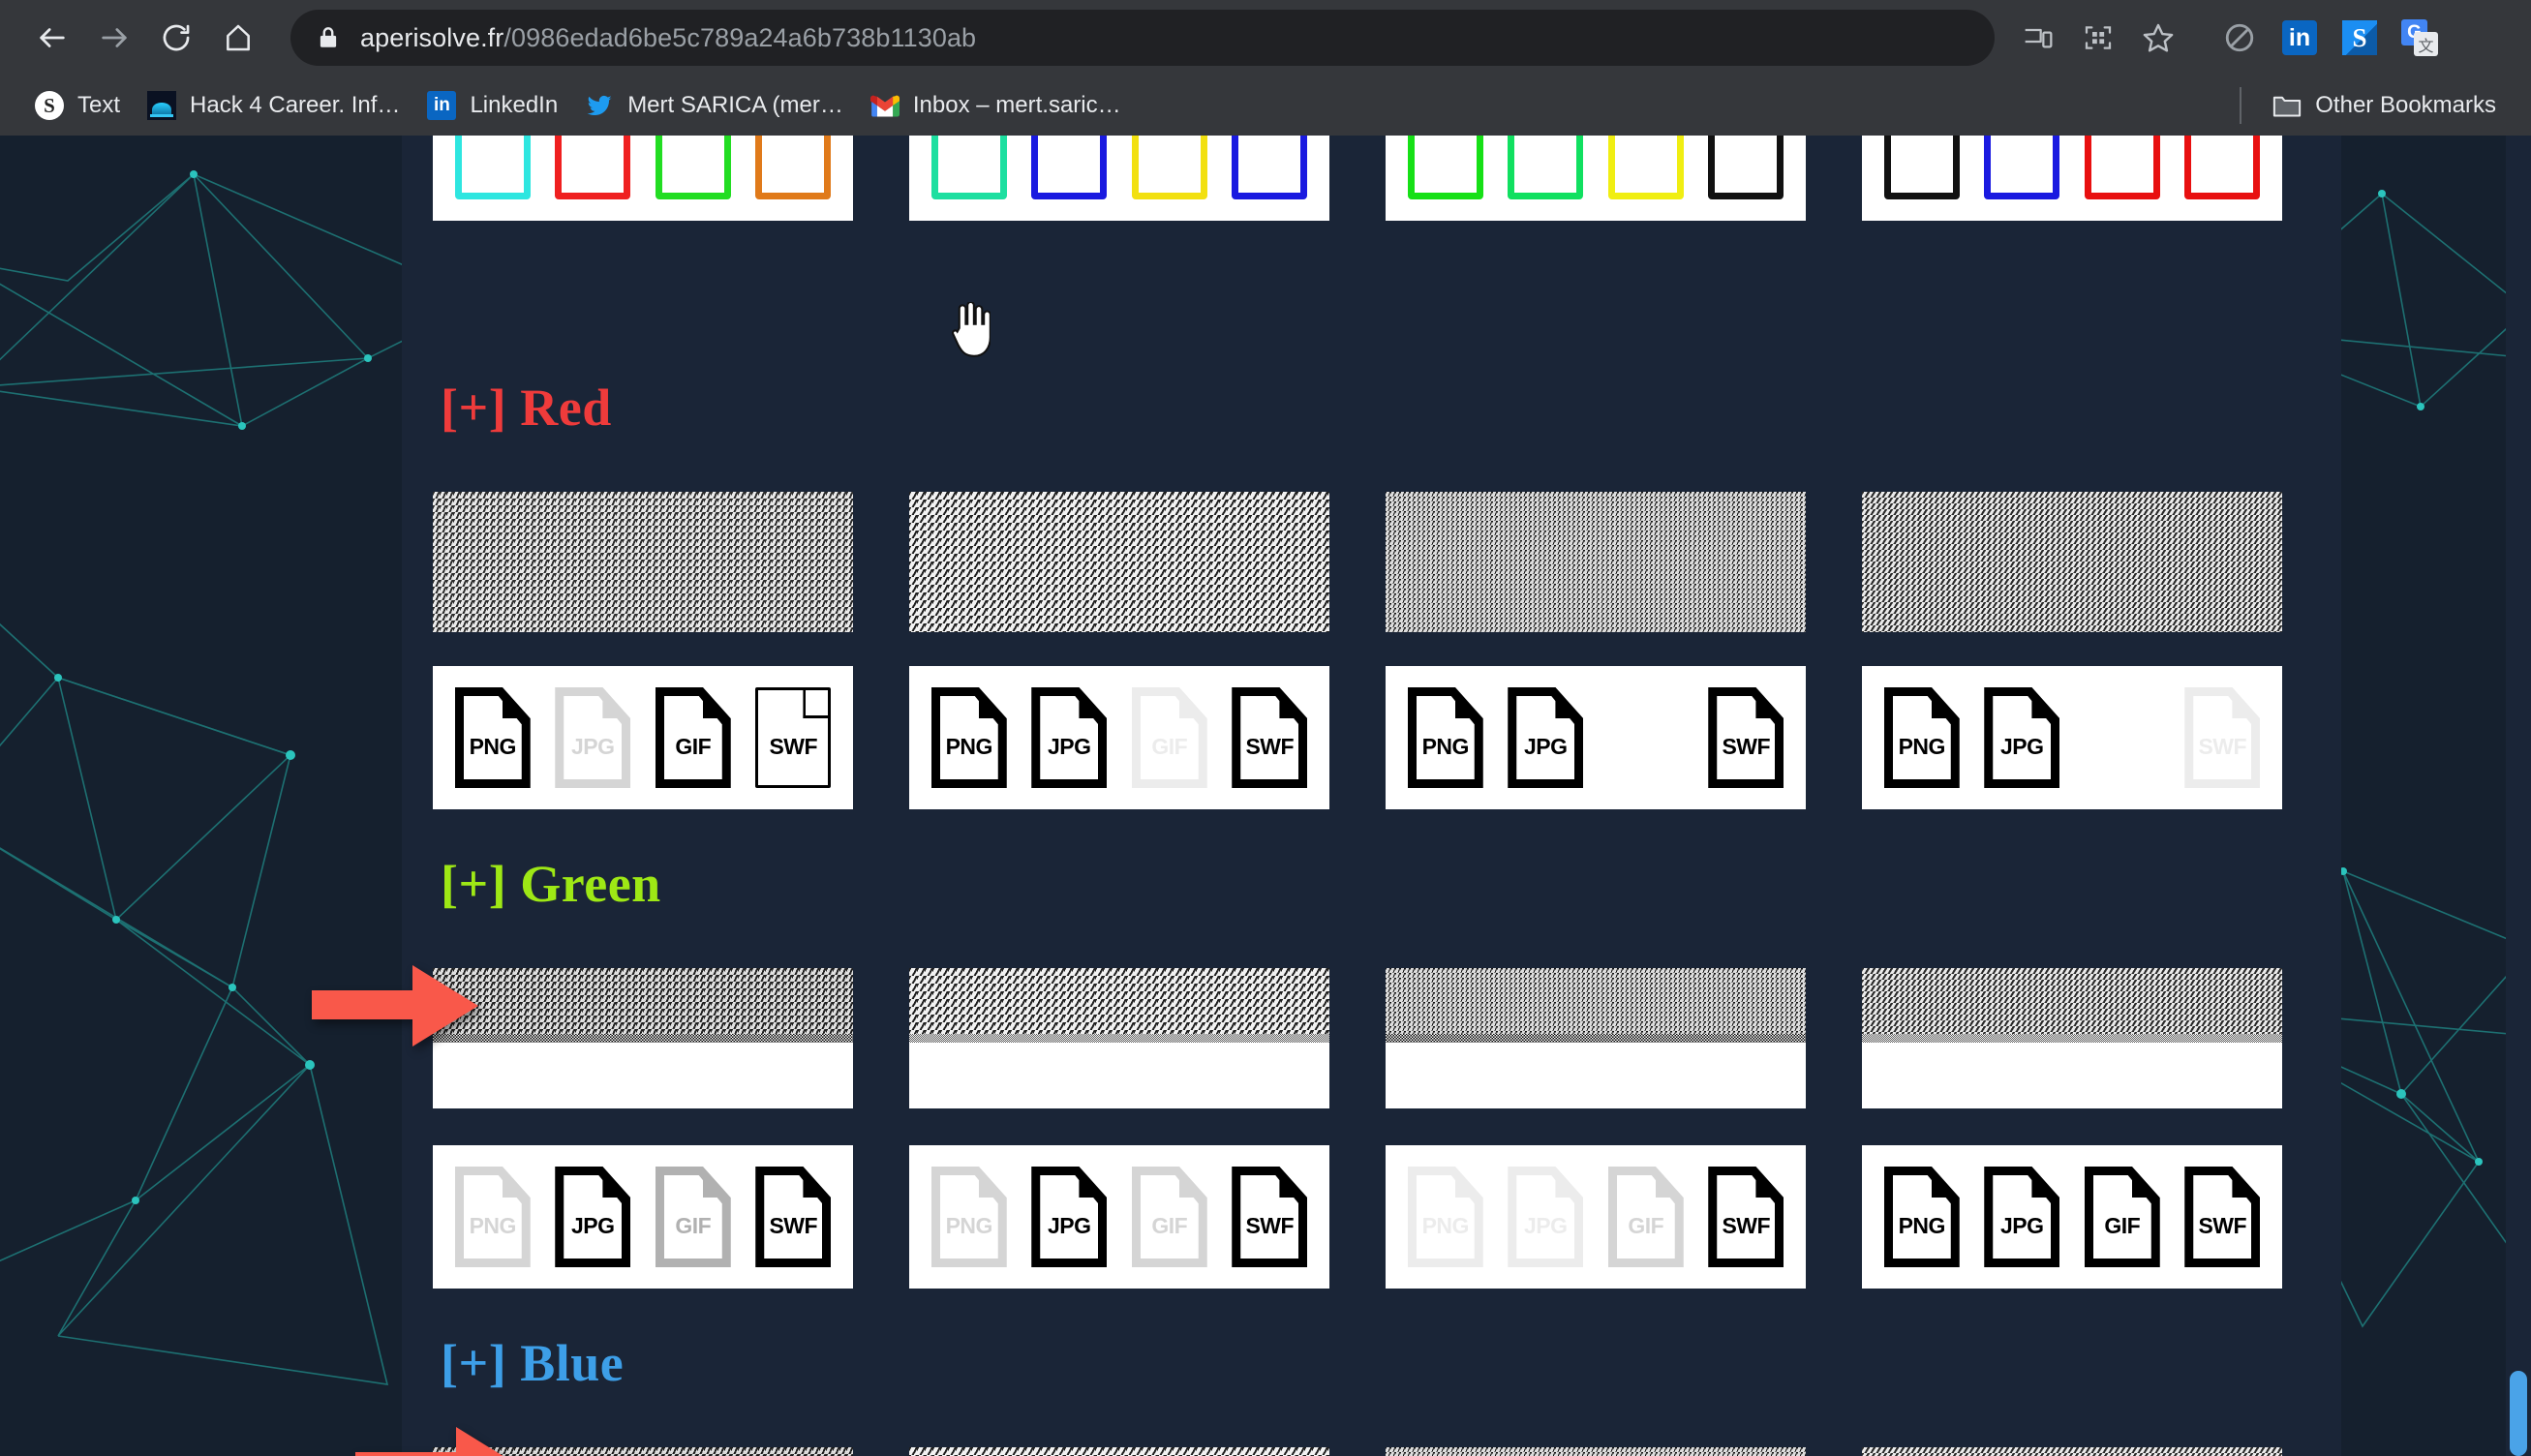  Describe the element at coordinates (2098, 38) in the screenshot. I see `qr-code-icon` at that location.